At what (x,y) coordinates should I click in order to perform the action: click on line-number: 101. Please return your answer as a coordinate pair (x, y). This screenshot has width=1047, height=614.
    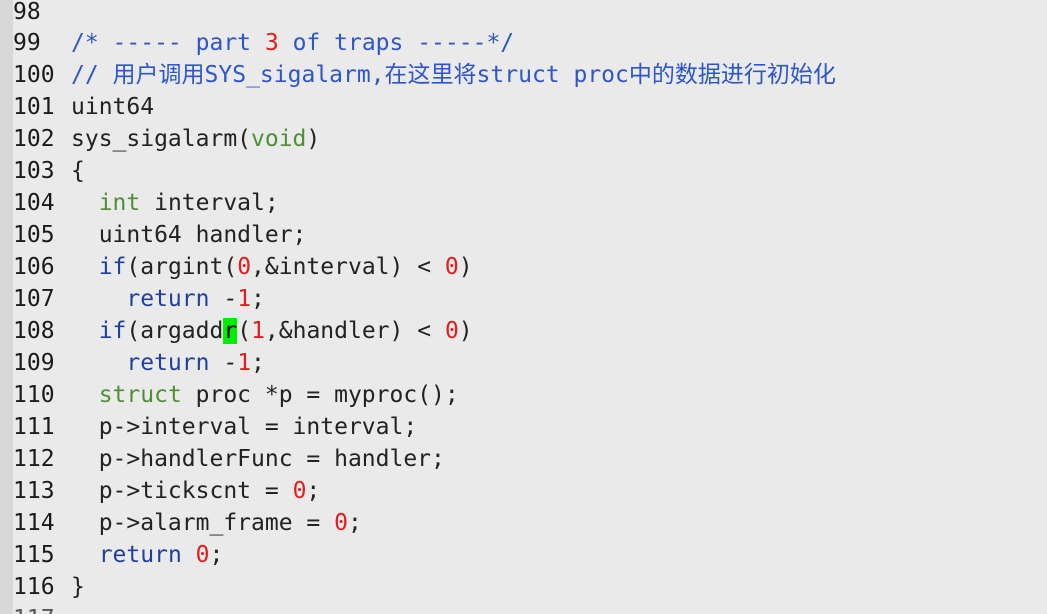
    Looking at the image, I should click on (34, 107).